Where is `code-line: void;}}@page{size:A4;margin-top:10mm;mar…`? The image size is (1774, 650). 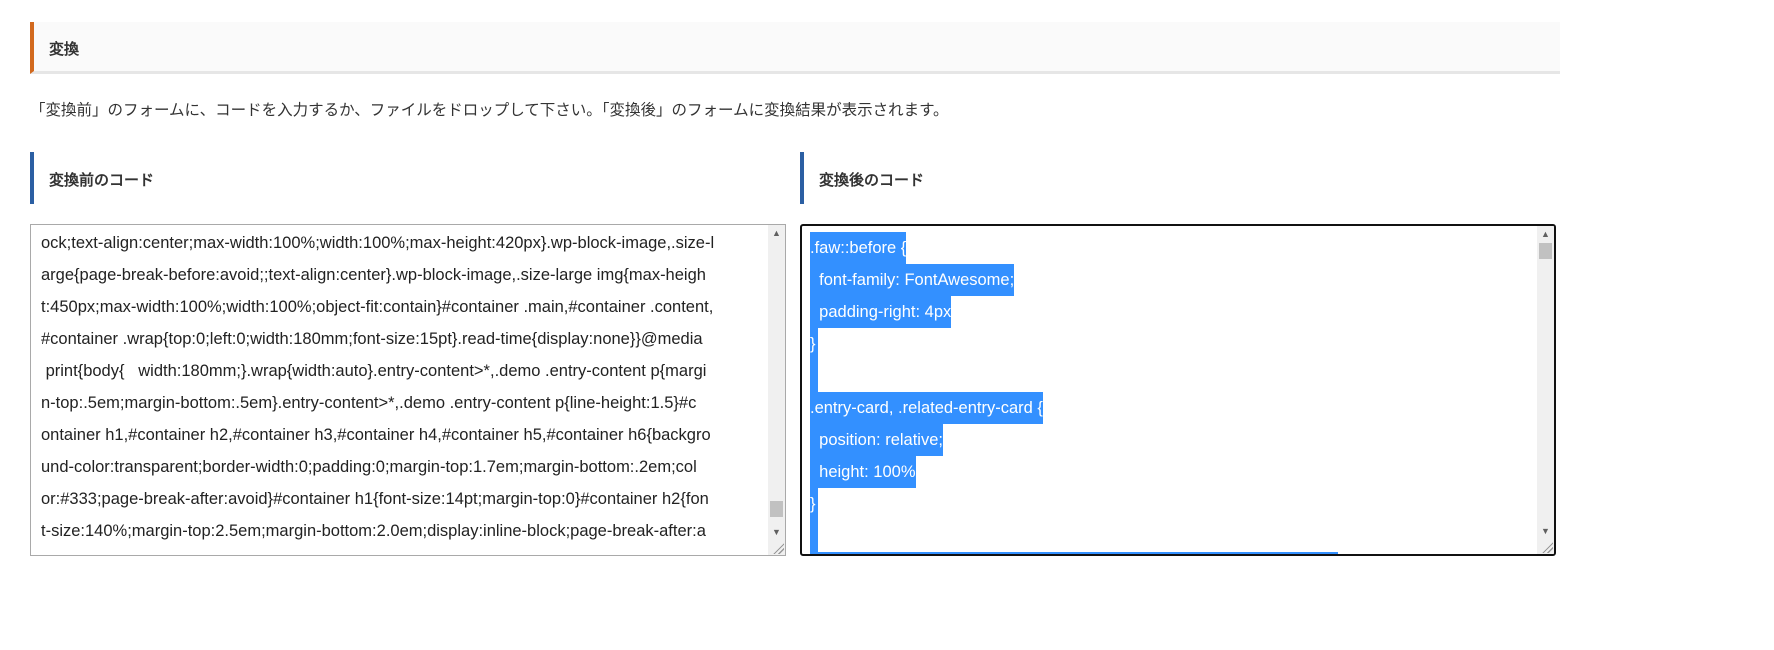 code-line: void;}}@page{size:A4;margin-top:10mm;mar… is located at coordinates (377, 551).